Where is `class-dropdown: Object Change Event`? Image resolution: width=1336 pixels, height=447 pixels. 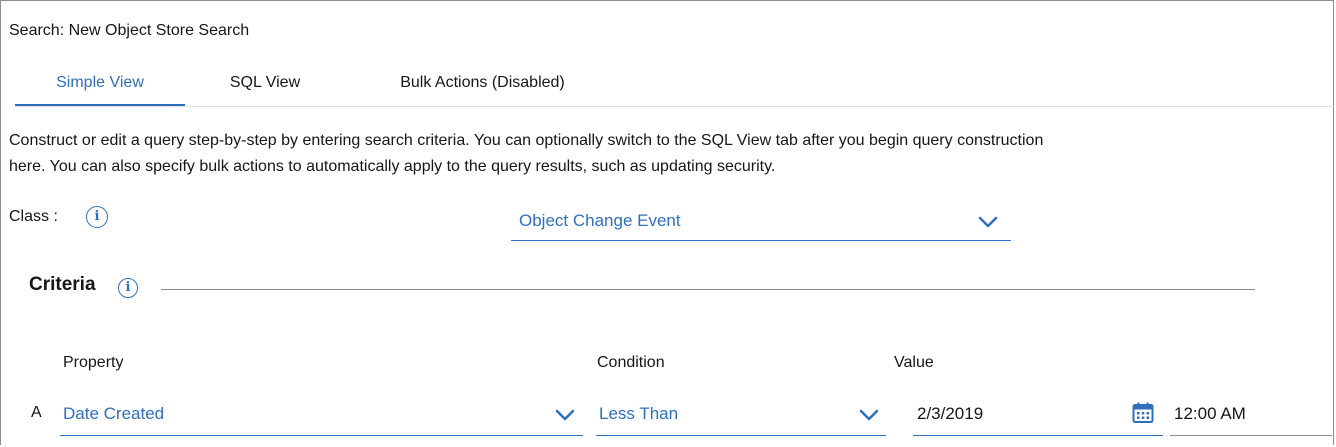
class-dropdown: Object Change Event is located at coordinates (761, 221).